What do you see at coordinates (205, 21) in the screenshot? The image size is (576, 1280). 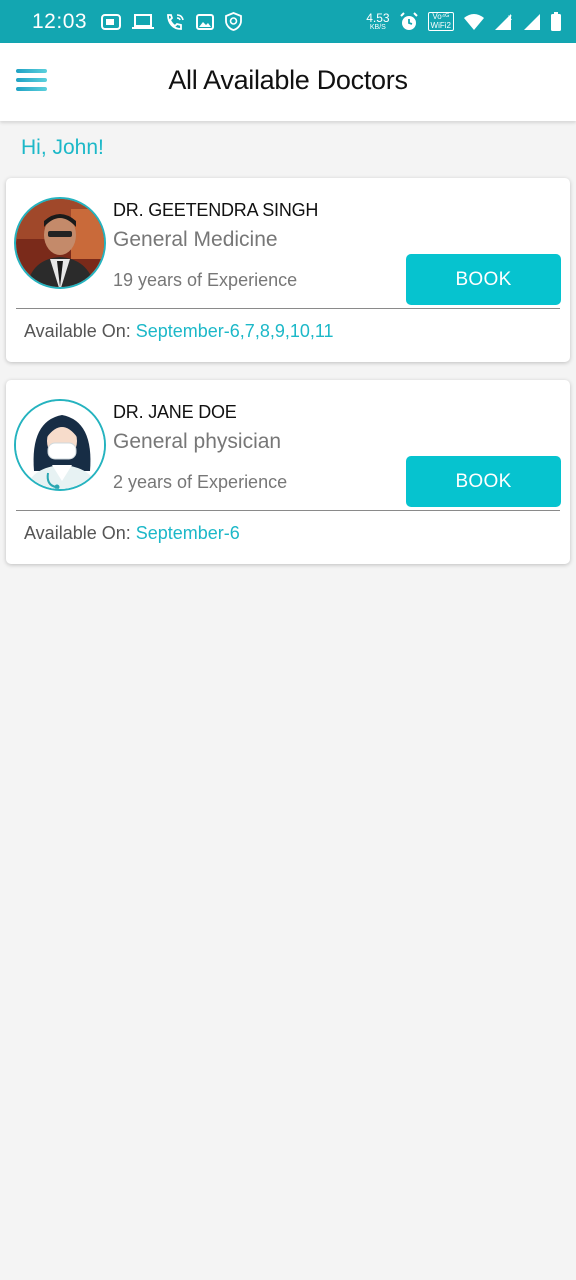 I see `image-icon` at bounding box center [205, 21].